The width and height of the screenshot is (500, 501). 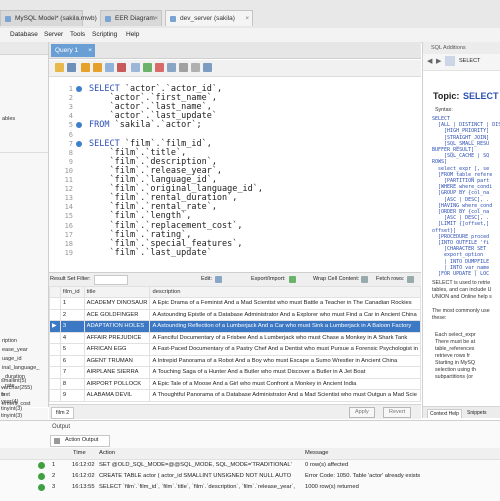 I want to click on help-text-line: these:, so click(x=439, y=318).